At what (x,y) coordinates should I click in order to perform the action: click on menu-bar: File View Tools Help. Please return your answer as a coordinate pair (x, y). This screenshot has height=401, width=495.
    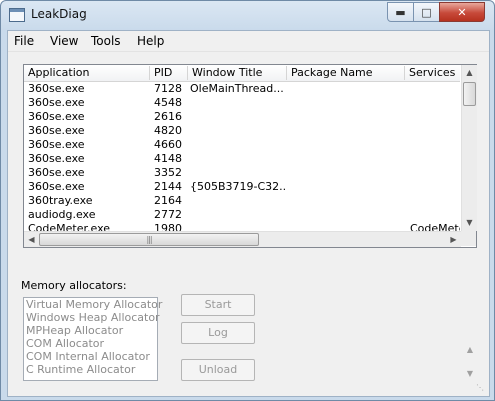
    Looking at the image, I should click on (248, 41).